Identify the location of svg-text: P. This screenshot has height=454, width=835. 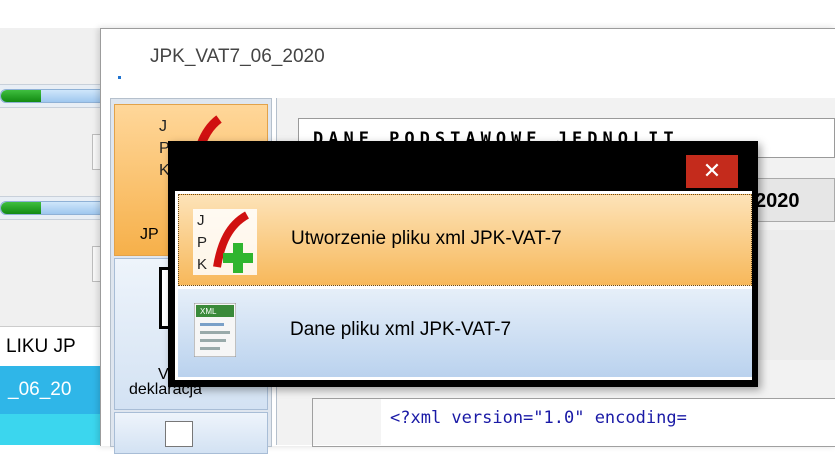
(202, 242).